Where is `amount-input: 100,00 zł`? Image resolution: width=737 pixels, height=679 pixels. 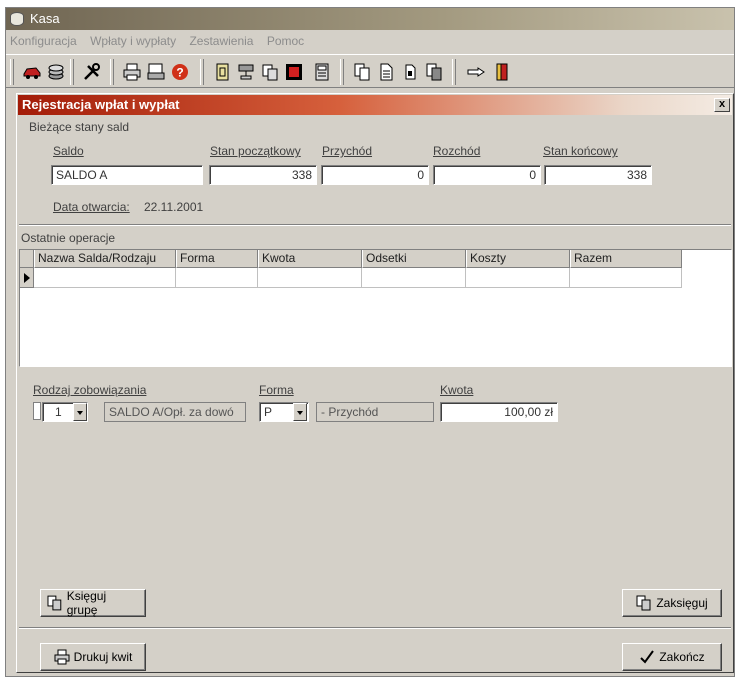
amount-input: 100,00 zł is located at coordinates (499, 412).